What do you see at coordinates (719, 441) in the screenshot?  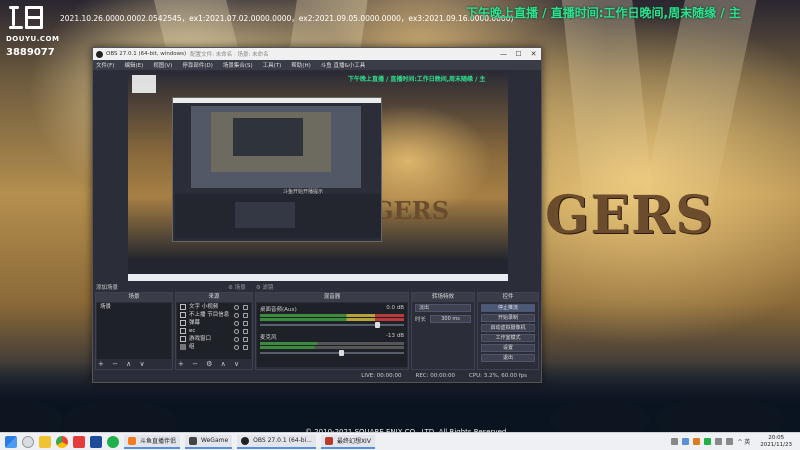 I see `network-icon` at bounding box center [719, 441].